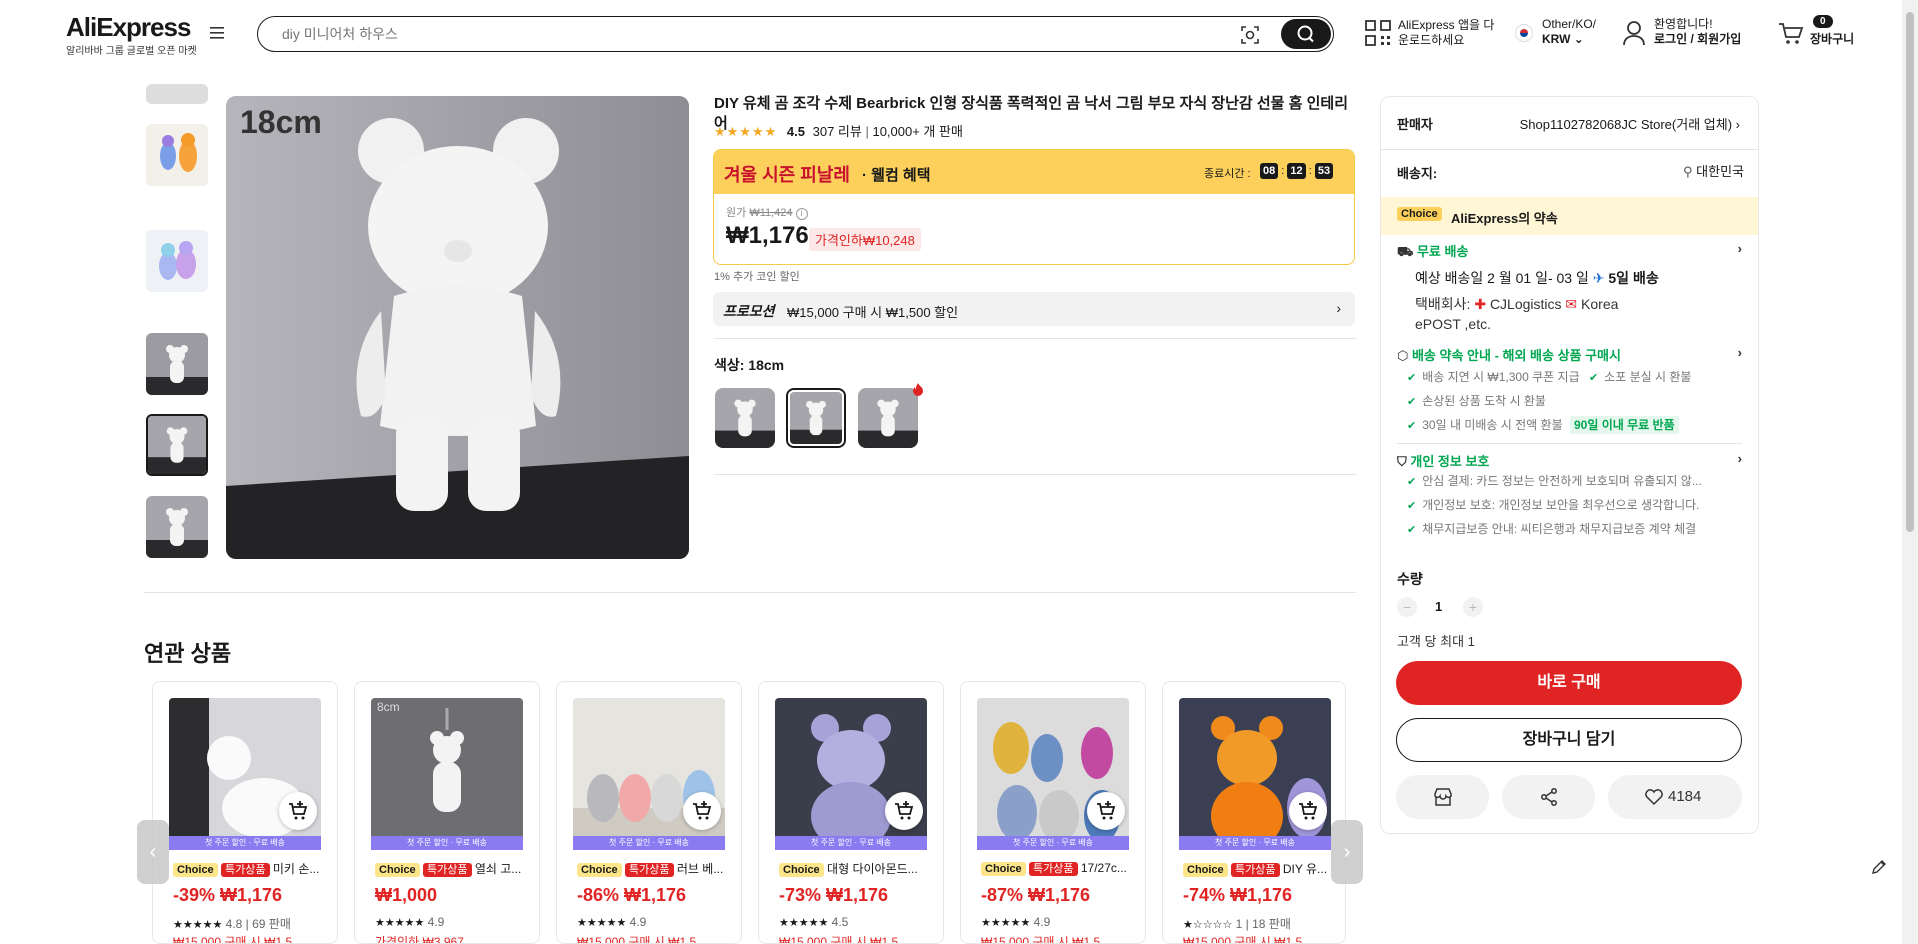 This screenshot has width=1918, height=944. I want to click on color-option-selected, so click(816, 418).